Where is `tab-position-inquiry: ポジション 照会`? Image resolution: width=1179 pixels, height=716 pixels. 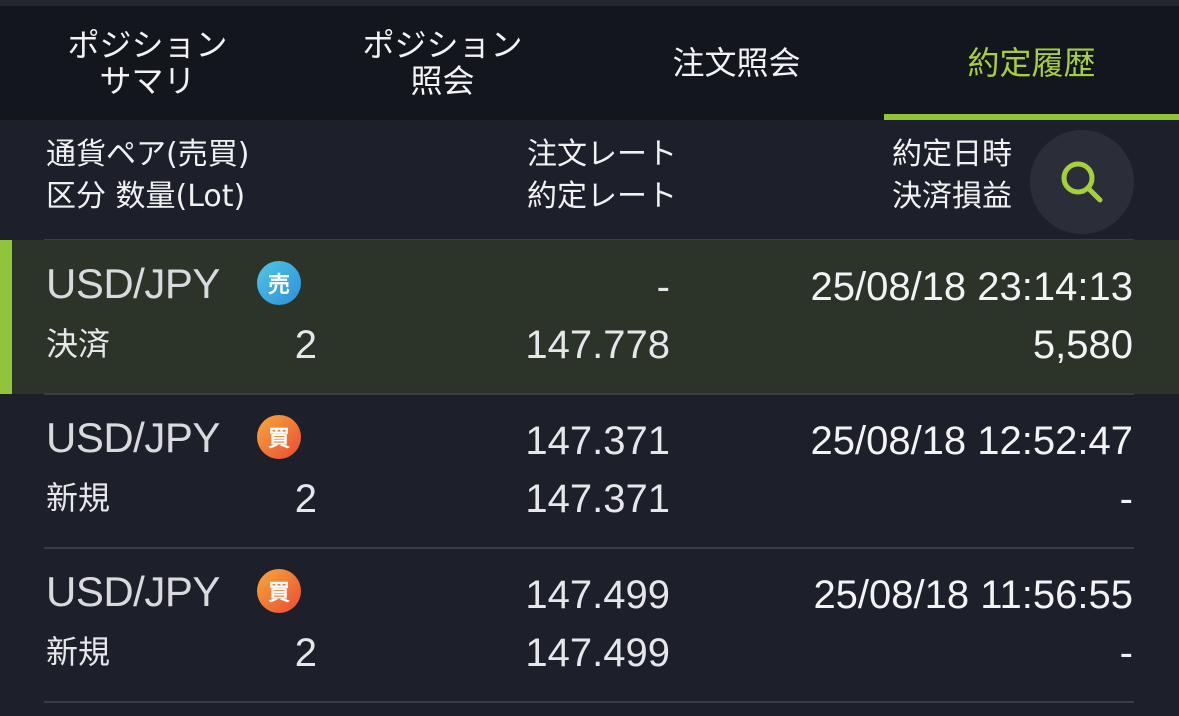 tab-position-inquiry: ポジション 照会 is located at coordinates (442, 63).